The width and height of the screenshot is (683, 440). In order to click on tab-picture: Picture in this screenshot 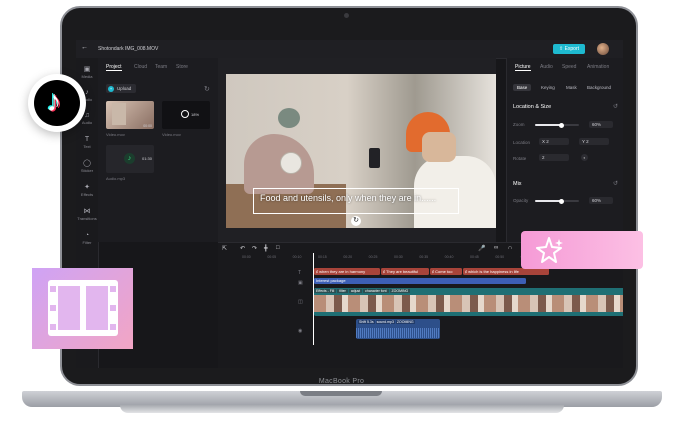, I will do `click(523, 67)`.